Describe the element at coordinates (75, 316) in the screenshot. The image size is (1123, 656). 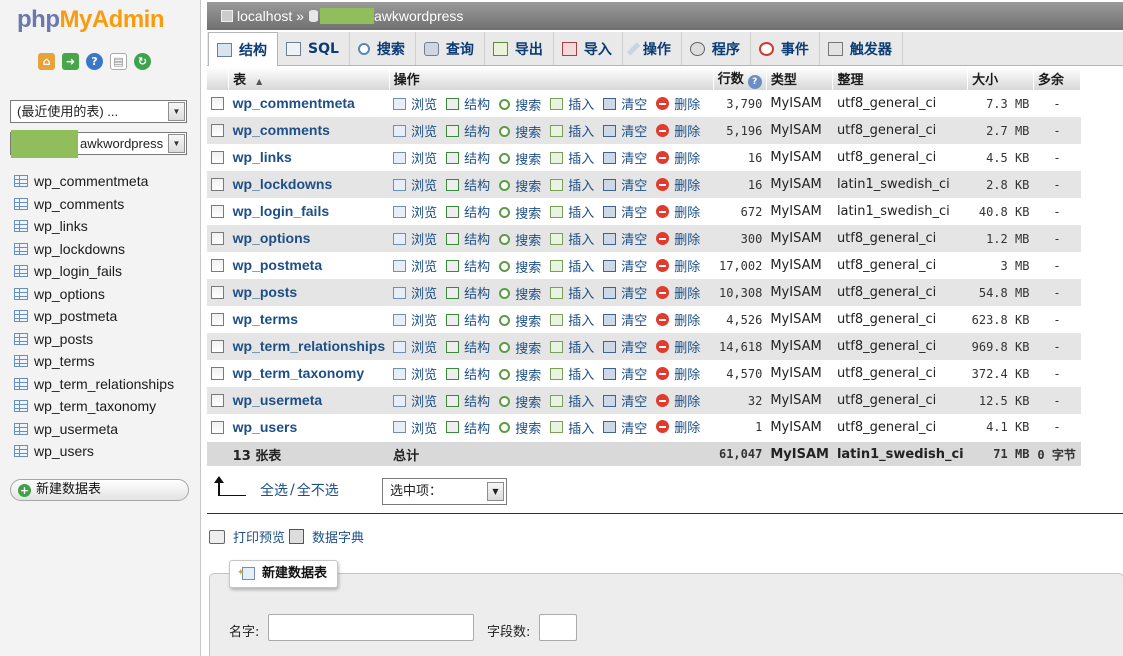
I see `sidebar-table-label: wp_postmeta` at that location.